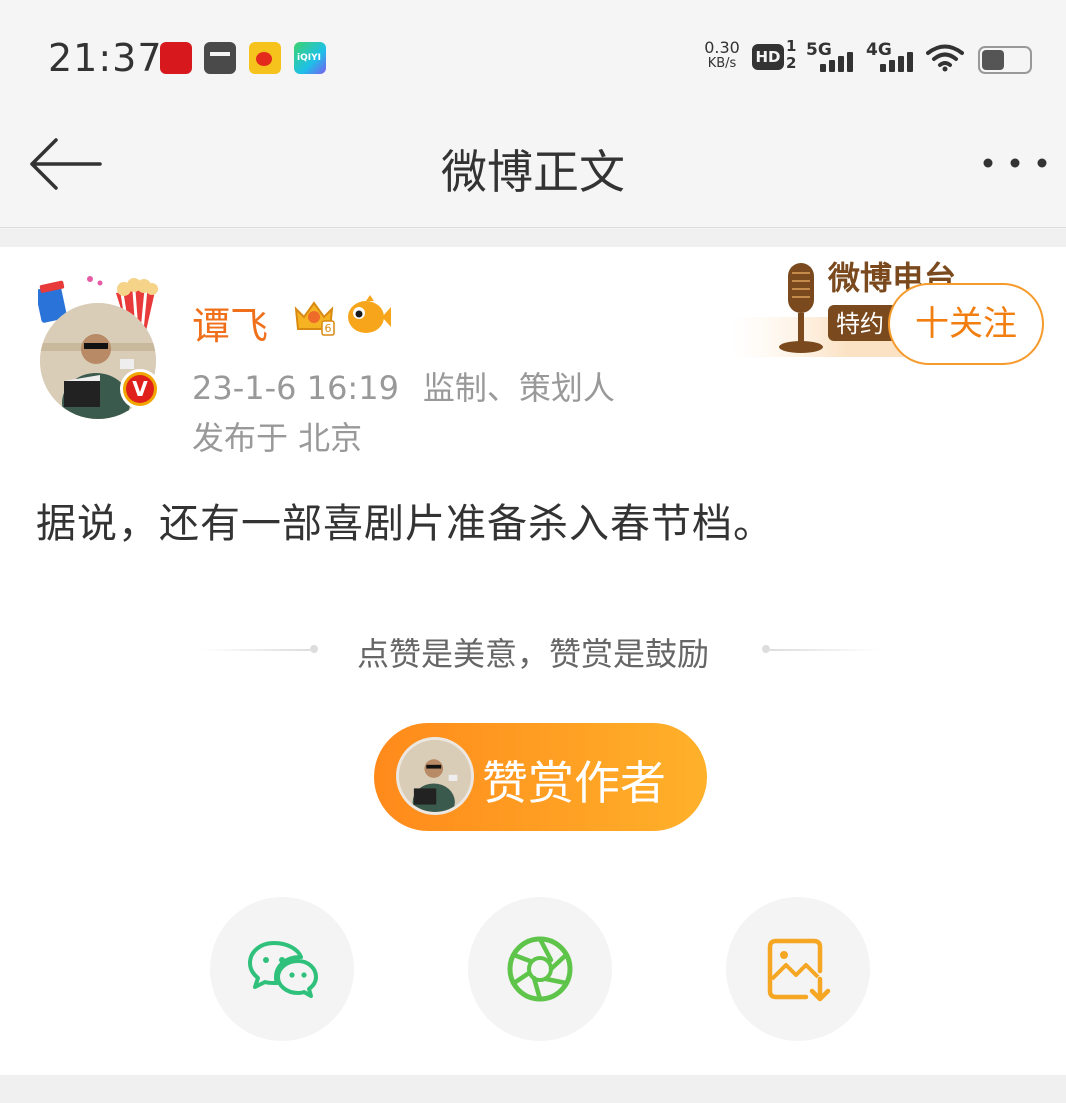 This screenshot has width=1066, height=1103. Describe the element at coordinates (532, 654) in the screenshot. I see `reward-caption: 点赞是美意，赞赏是鼓励` at that location.